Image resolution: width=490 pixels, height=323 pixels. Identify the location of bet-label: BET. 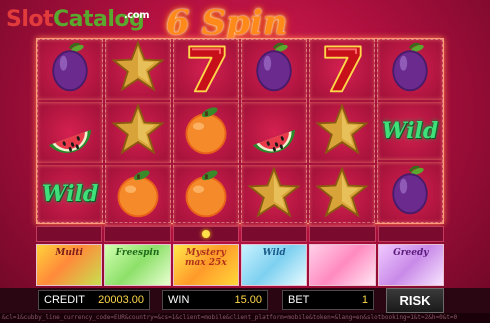
(299, 300).